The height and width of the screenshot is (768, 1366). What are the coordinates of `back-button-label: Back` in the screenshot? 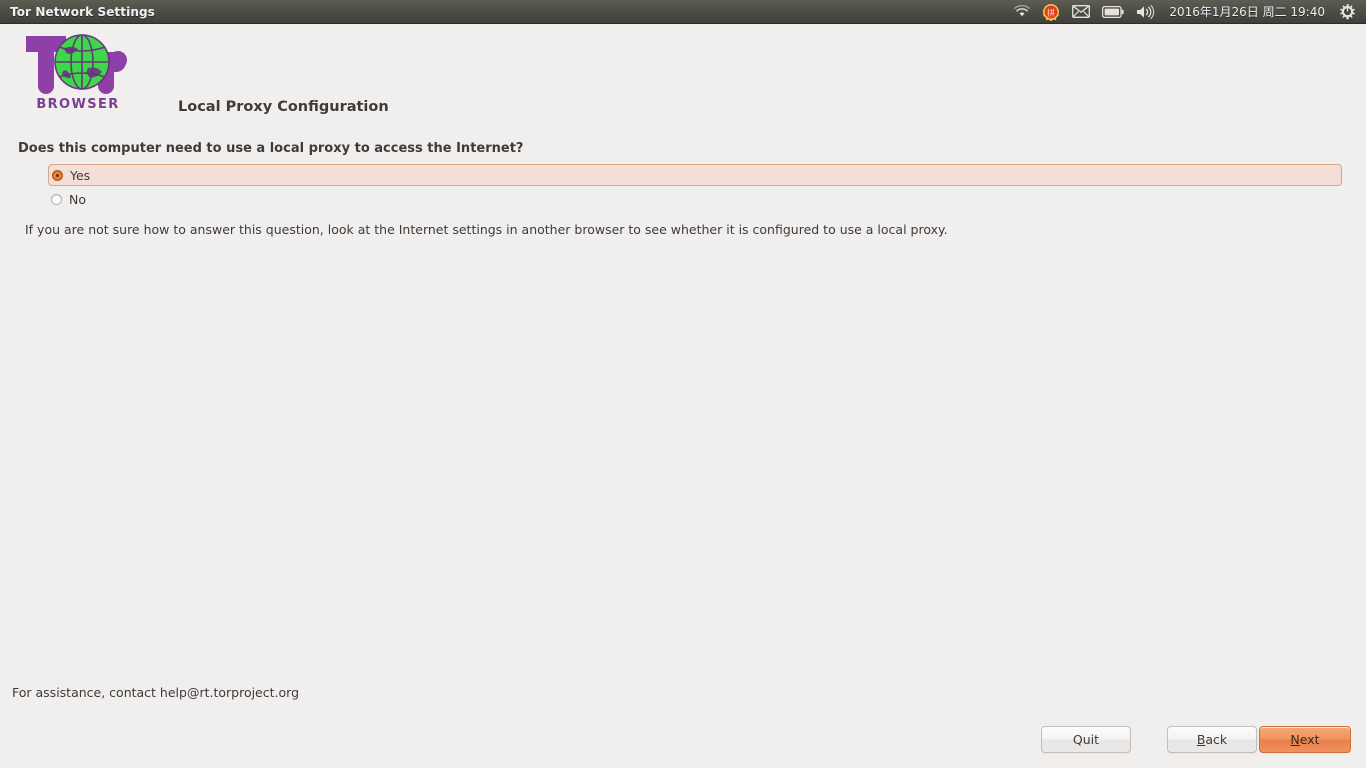 It's located at (1212, 739).